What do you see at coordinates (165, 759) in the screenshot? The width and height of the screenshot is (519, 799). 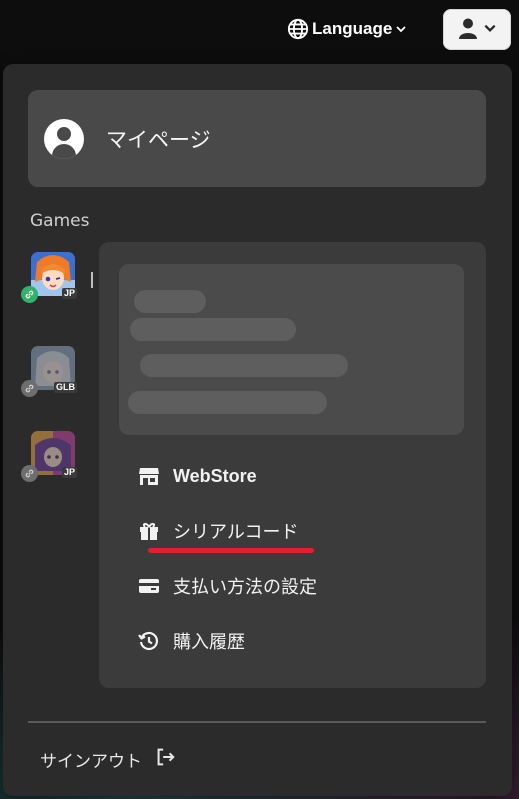 I see `signout-icon` at bounding box center [165, 759].